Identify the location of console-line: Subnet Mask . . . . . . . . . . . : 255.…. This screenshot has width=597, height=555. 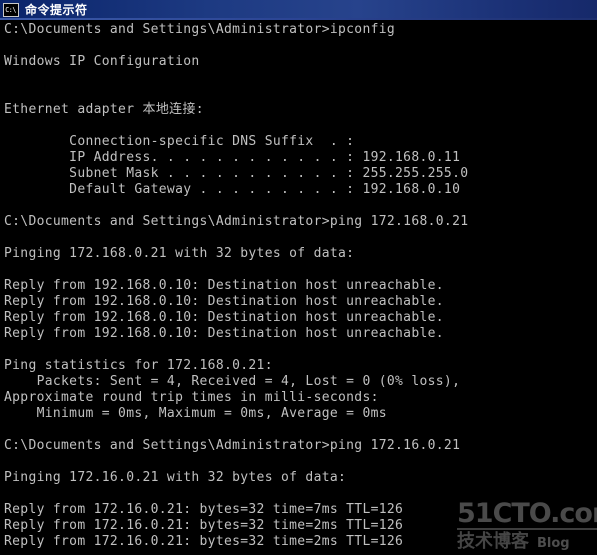
(236, 173).